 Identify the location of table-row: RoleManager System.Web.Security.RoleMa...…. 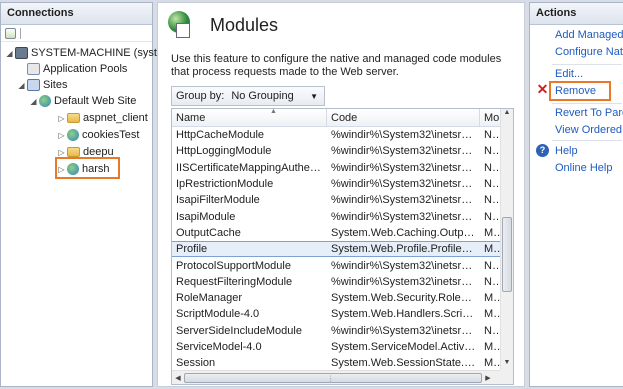
(342, 298).